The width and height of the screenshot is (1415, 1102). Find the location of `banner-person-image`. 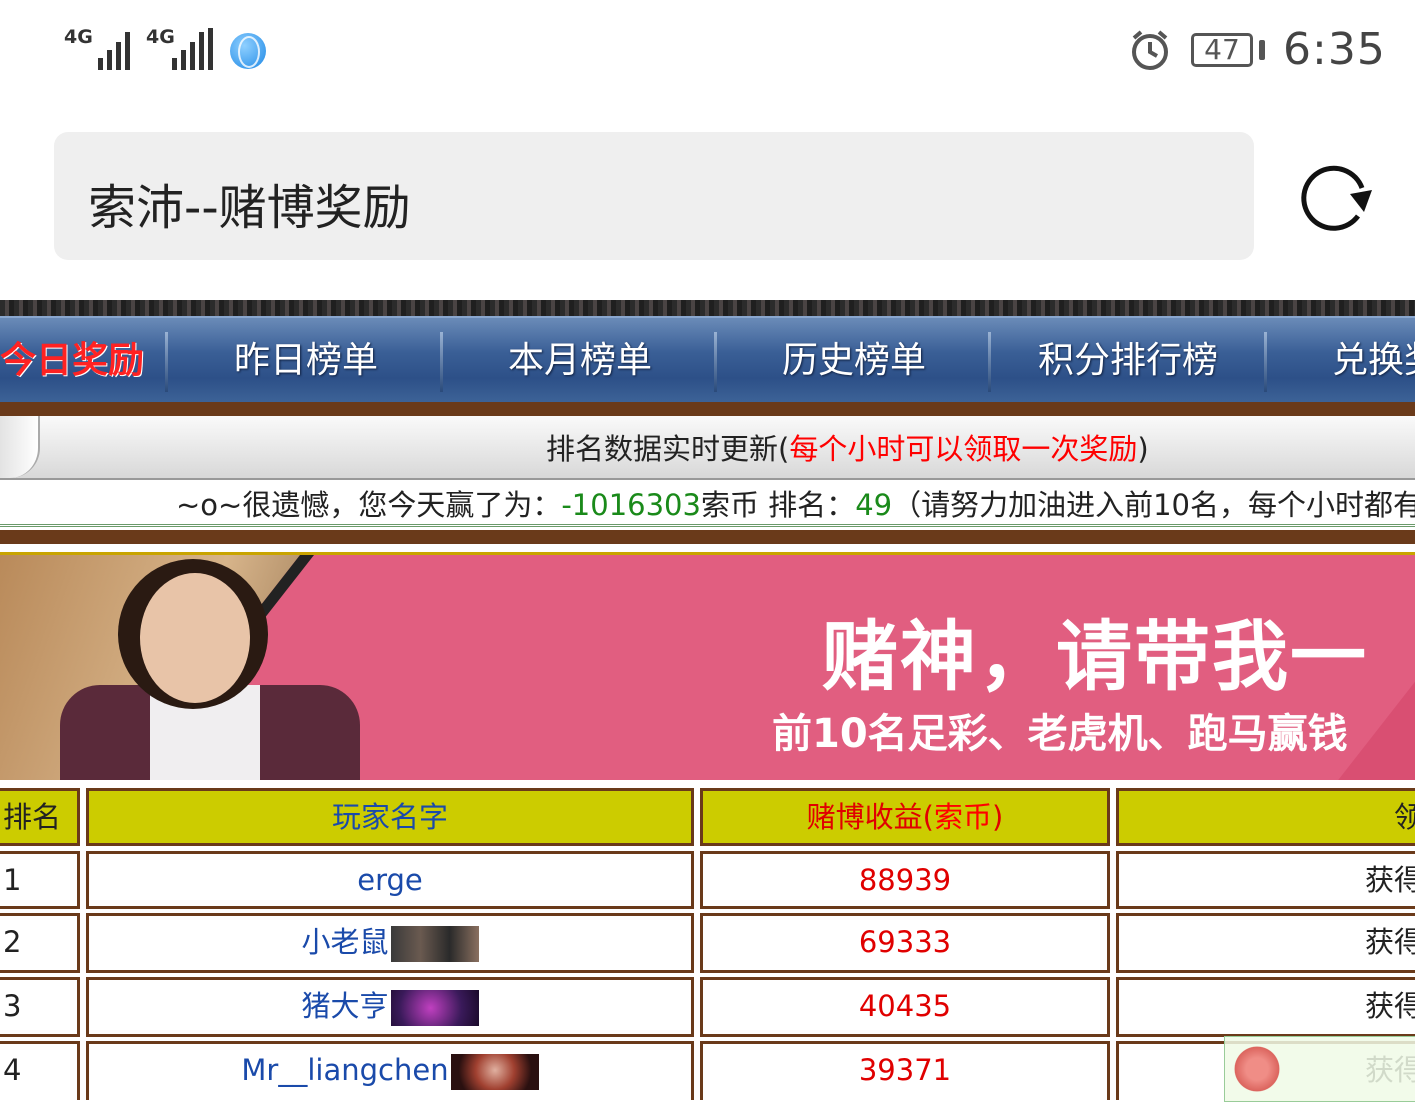

banner-person-image is located at coordinates (195, 638).